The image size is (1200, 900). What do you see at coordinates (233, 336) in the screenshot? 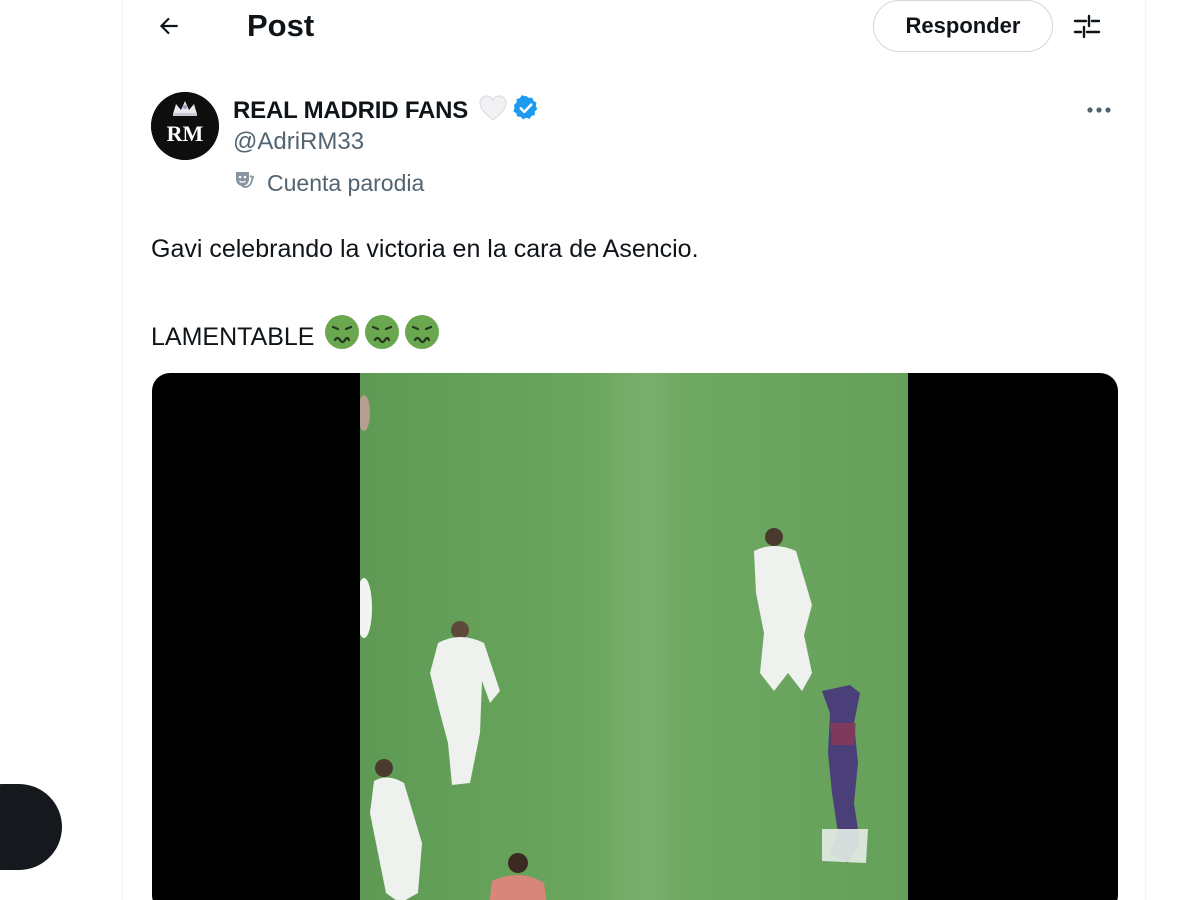
I see `post-text-line2: LAMENTABLE` at bounding box center [233, 336].